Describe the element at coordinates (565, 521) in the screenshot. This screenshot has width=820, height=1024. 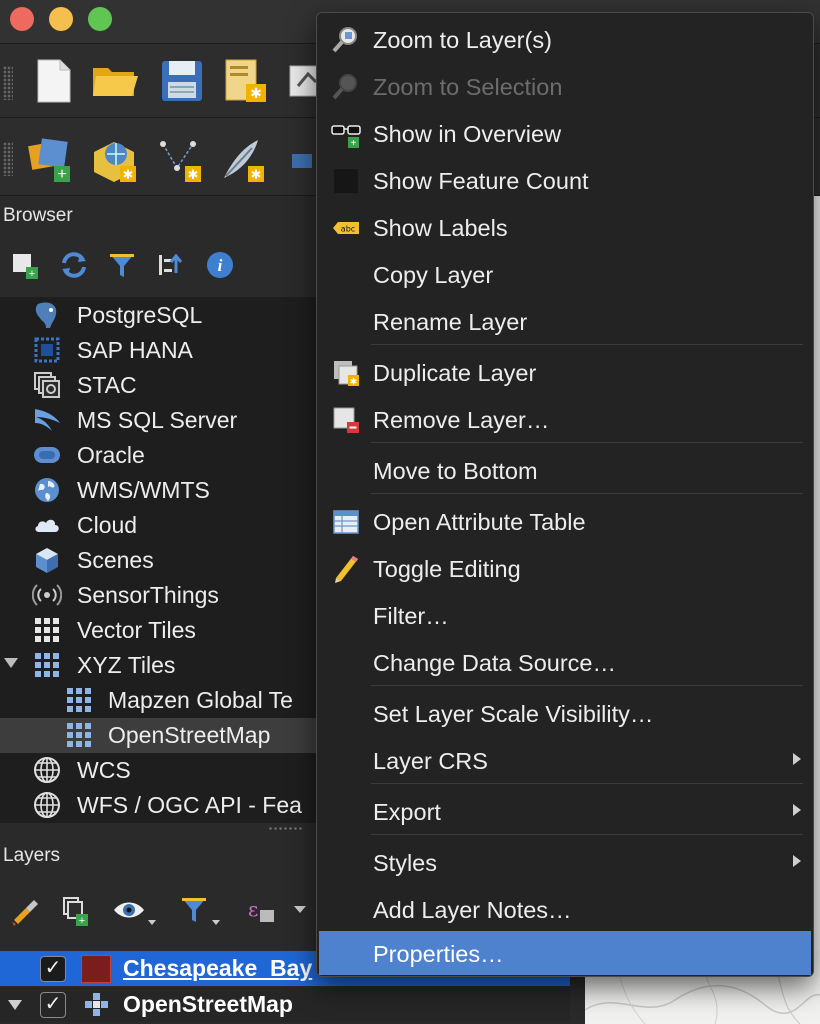
I see `menu-item-open-attribute-table: Open Attribute Table` at that location.